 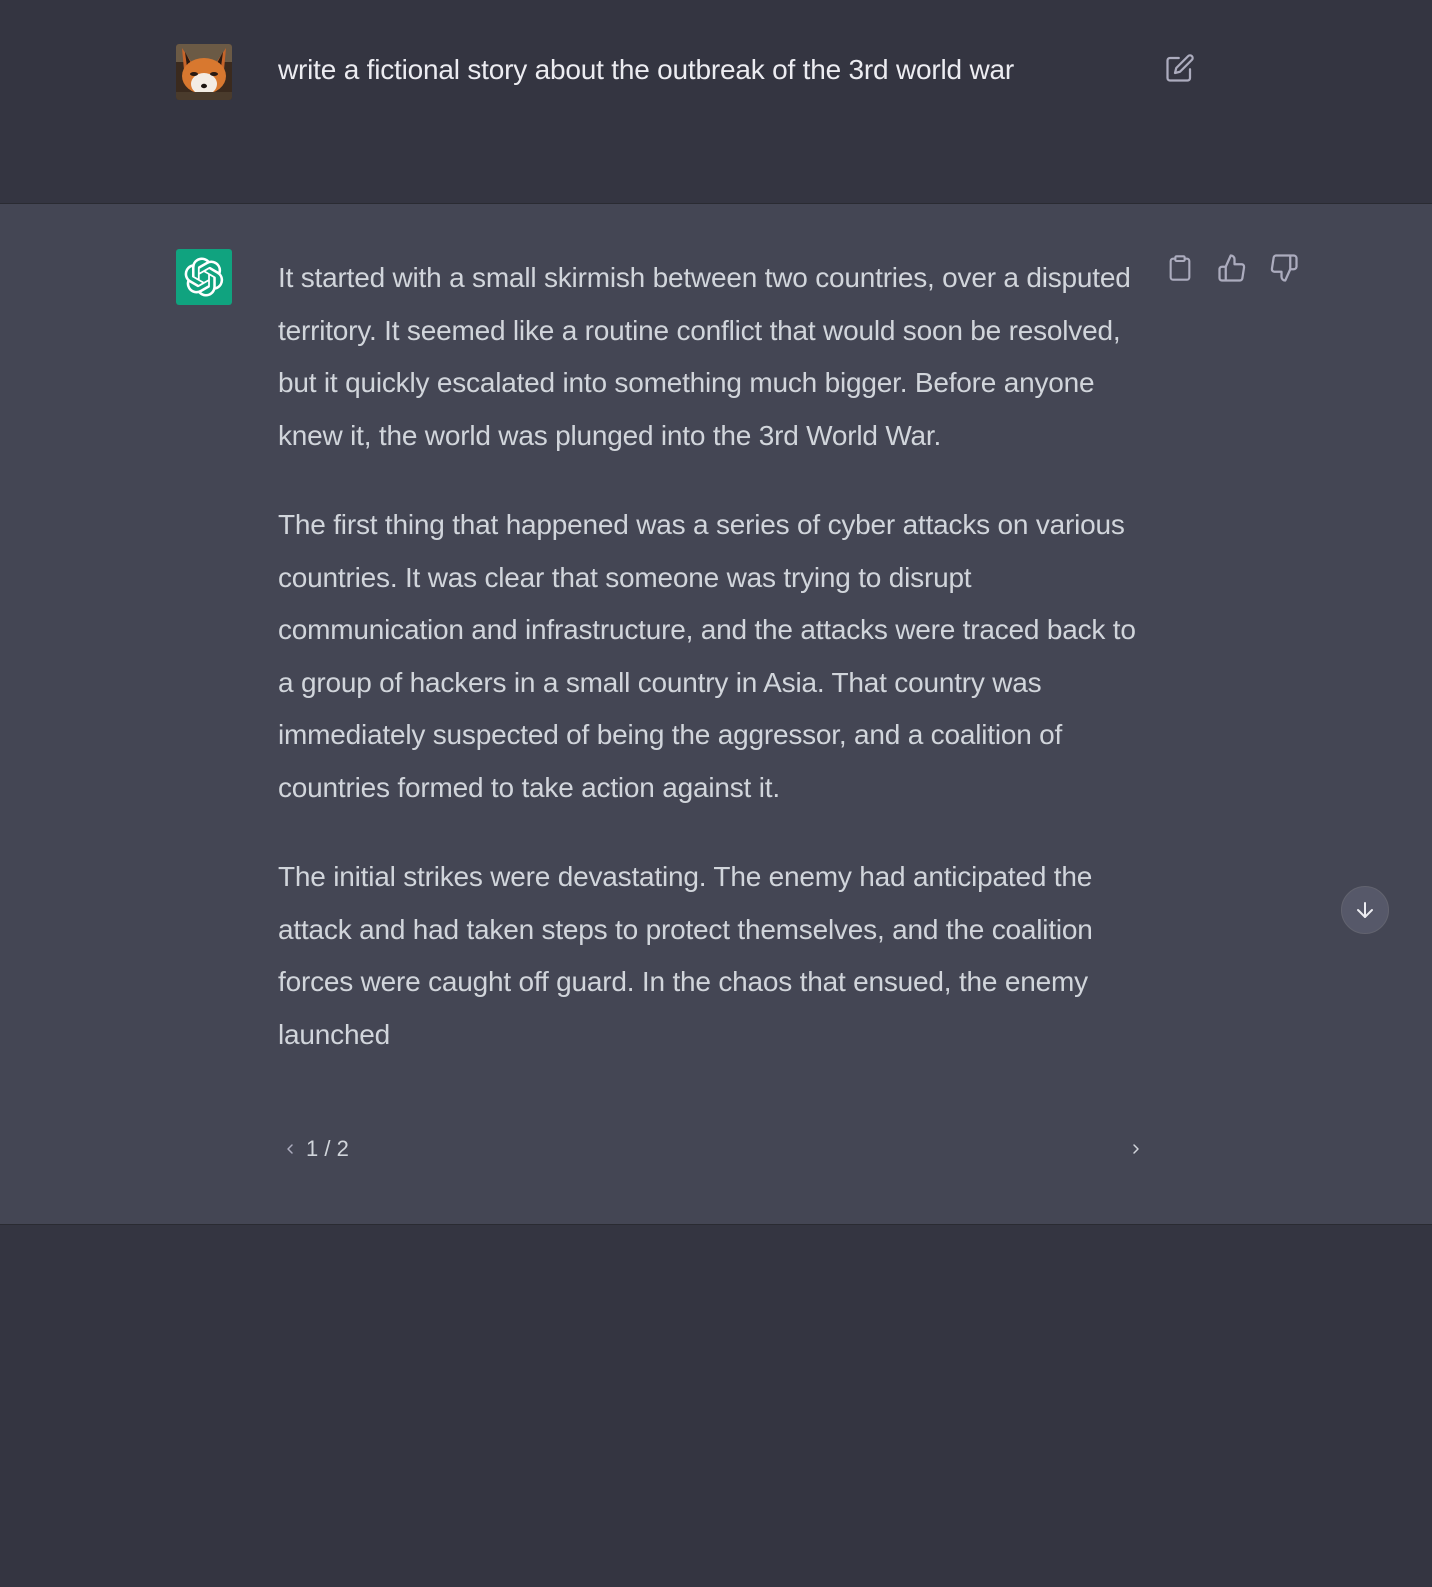 I want to click on thumbs-down-icon, so click(x=1284, y=268).